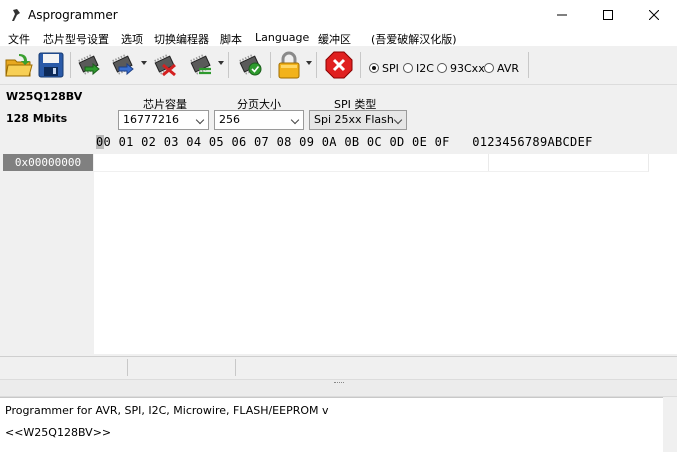  Describe the element at coordinates (76, 39) in the screenshot. I see `menu-chip-settings: 芯片型号设置` at that location.